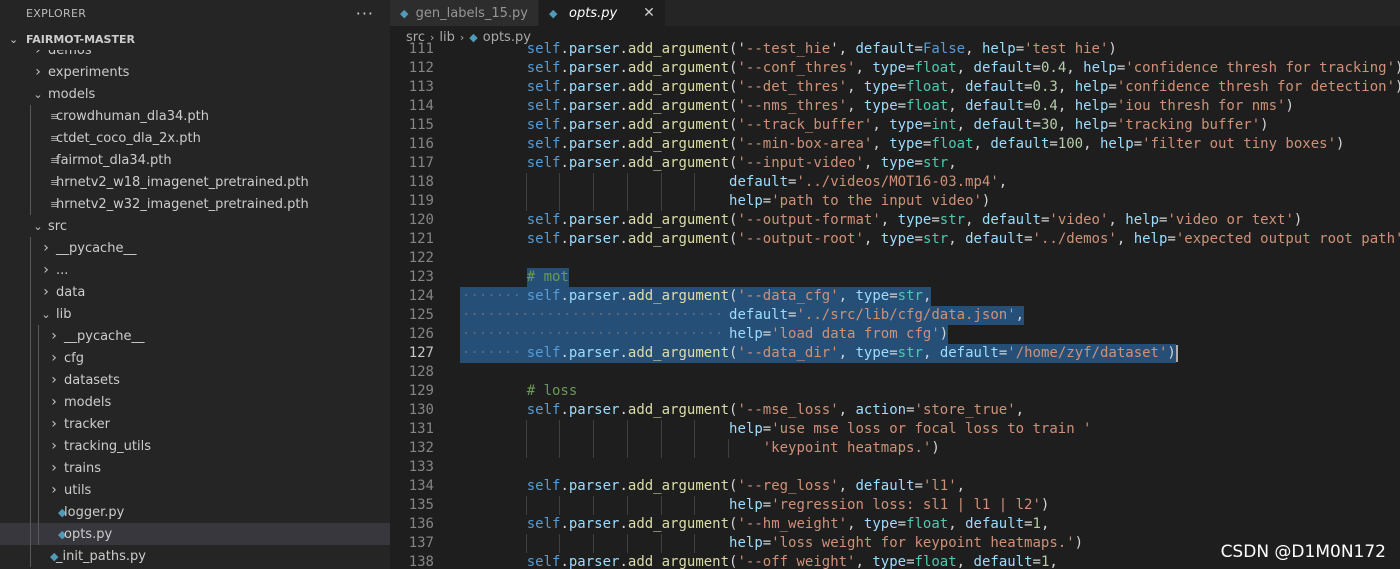 This screenshot has height=569, width=1400. Describe the element at coordinates (195, 512) in the screenshot. I see `tree-file: ◆ logger.py` at that location.